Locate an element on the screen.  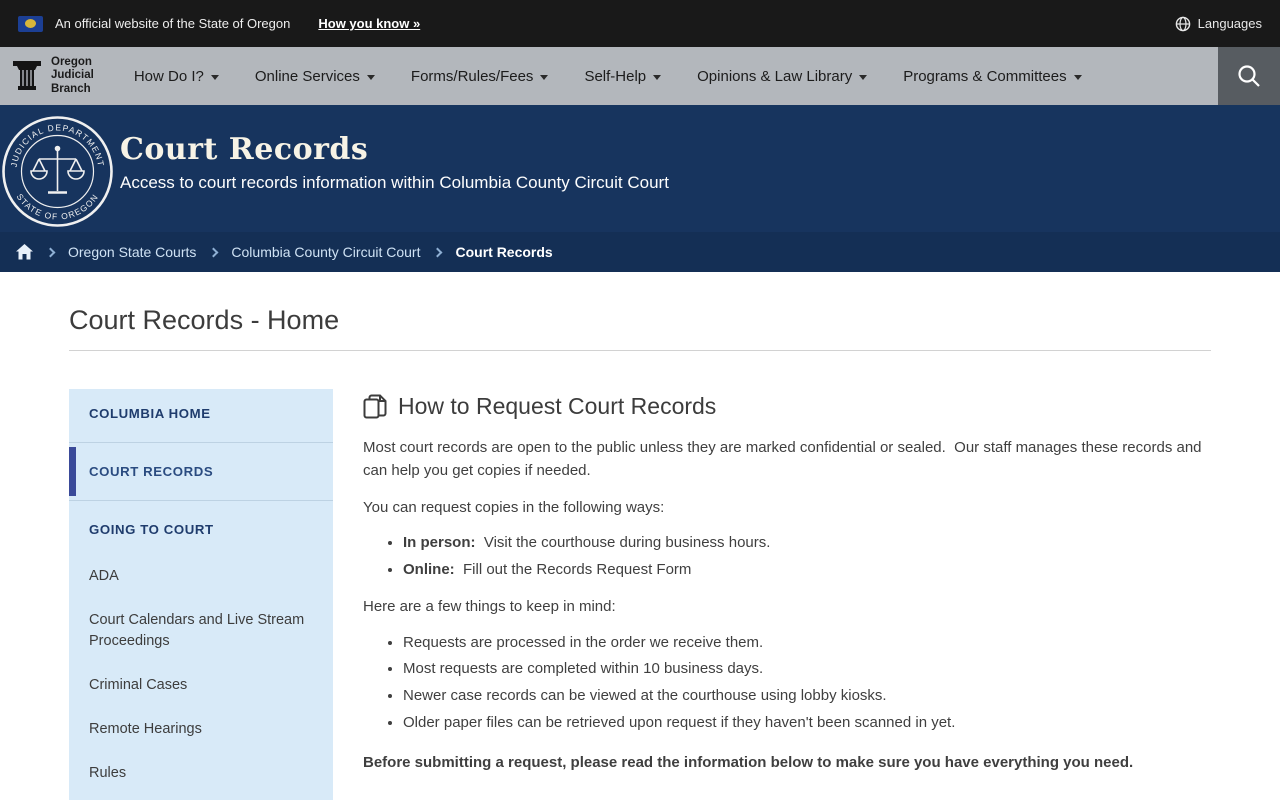
sidebar-item-columbia-home: COLUMBIA HOME is located at coordinates (201, 413).